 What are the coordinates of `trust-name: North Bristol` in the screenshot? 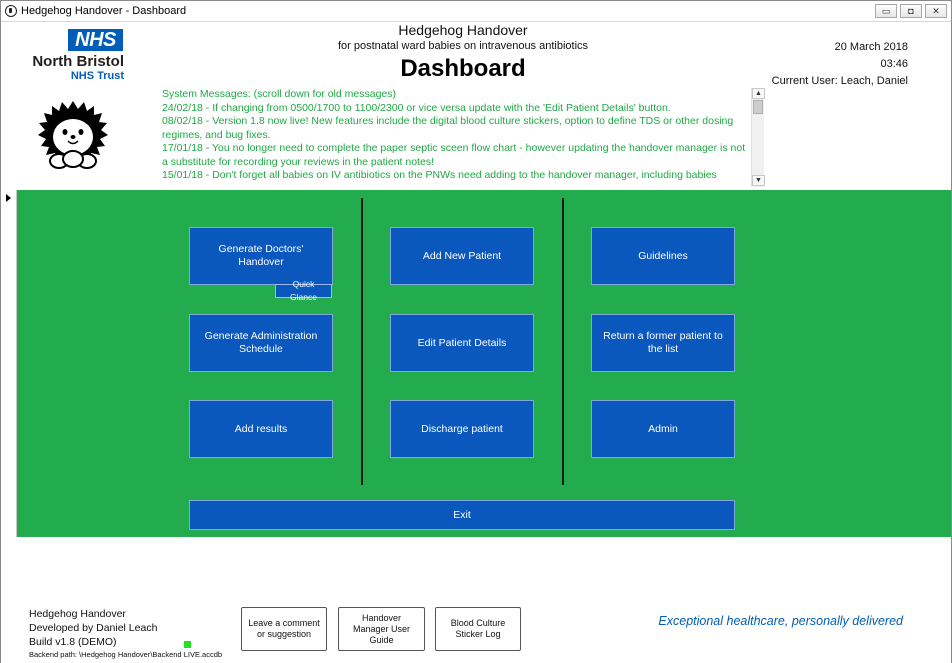 It's located at (78, 61).